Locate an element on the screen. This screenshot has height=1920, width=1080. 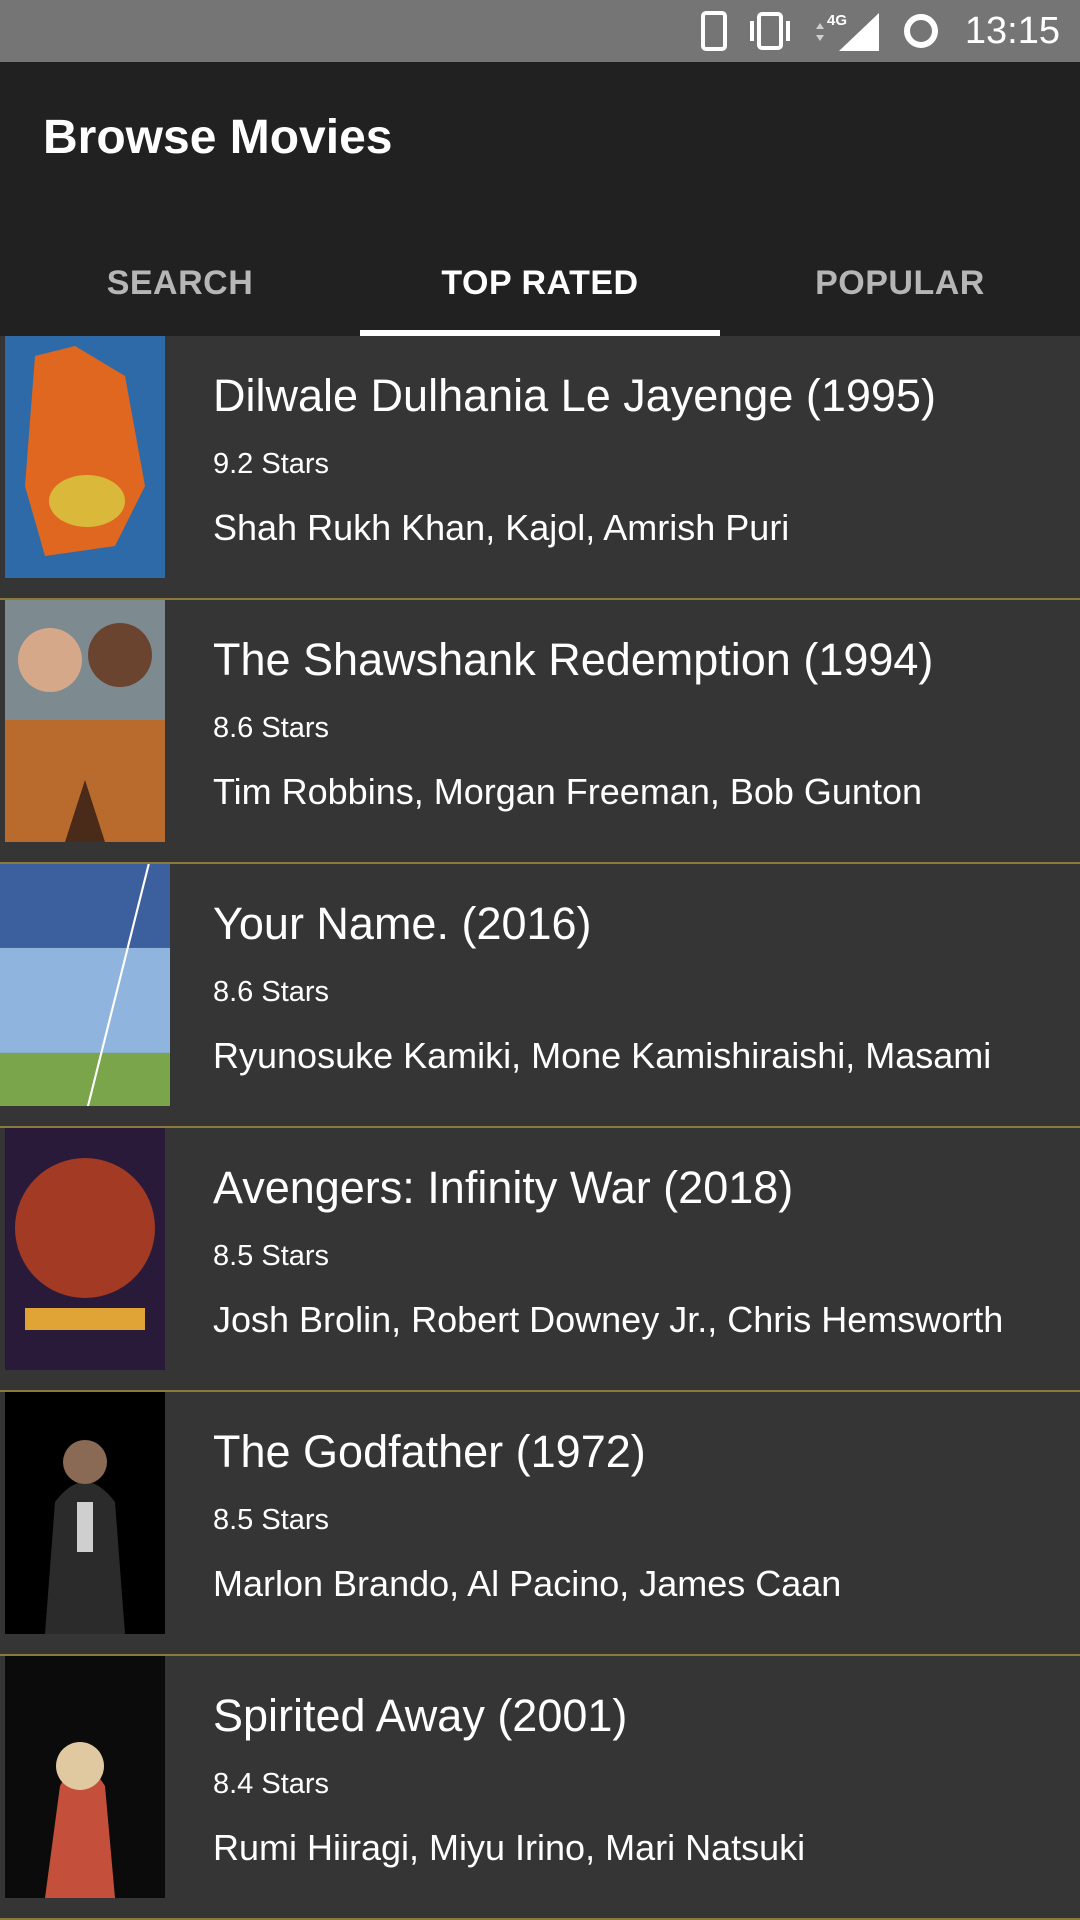
poster-shirt is located at coordinates (85, 1527).